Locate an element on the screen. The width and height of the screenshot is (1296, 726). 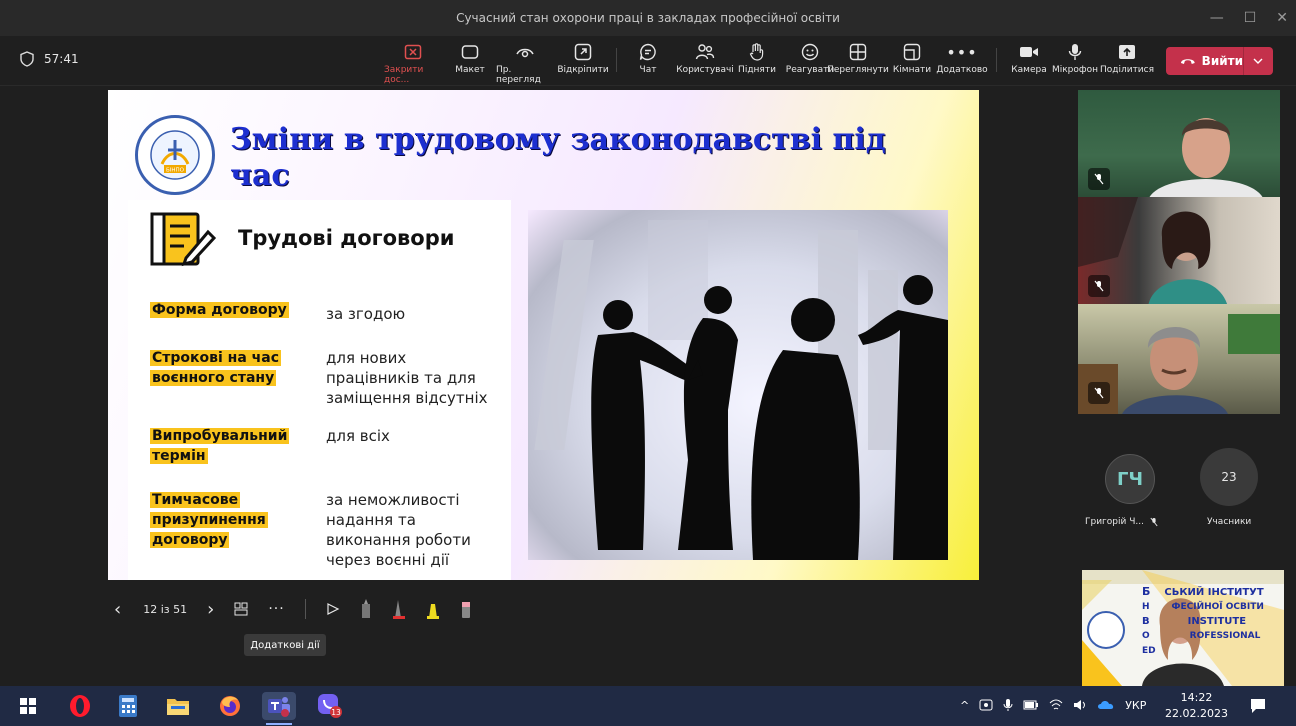
maximize-icon: ☐ is located at coordinates (1250, 18).